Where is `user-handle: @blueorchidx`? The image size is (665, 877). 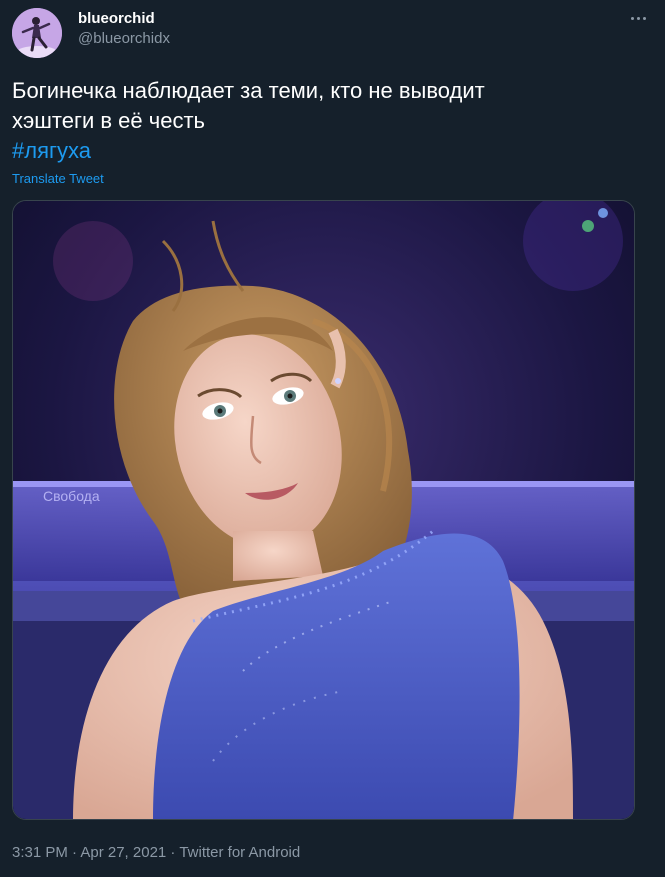
user-handle: @blueorchidx is located at coordinates (124, 39).